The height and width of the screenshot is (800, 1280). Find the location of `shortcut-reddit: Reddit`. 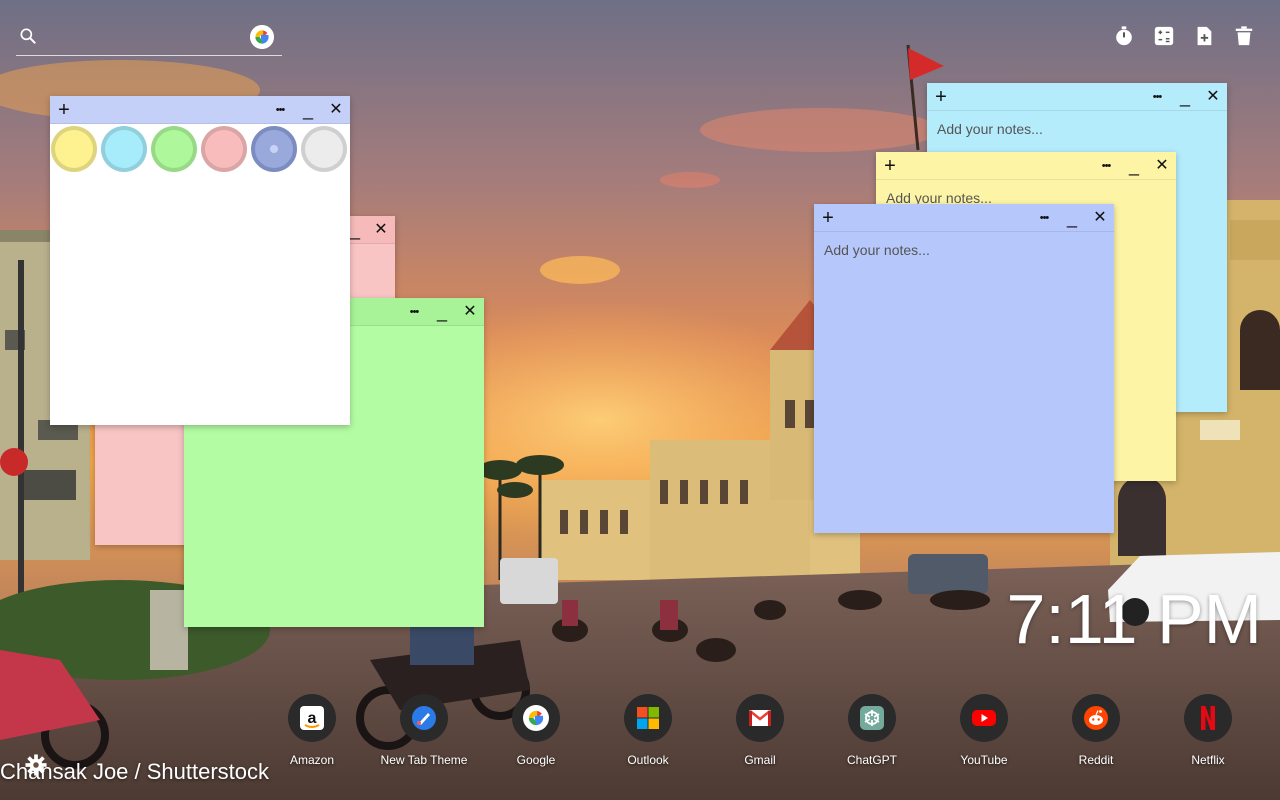

shortcut-reddit: Reddit is located at coordinates (1096, 730).